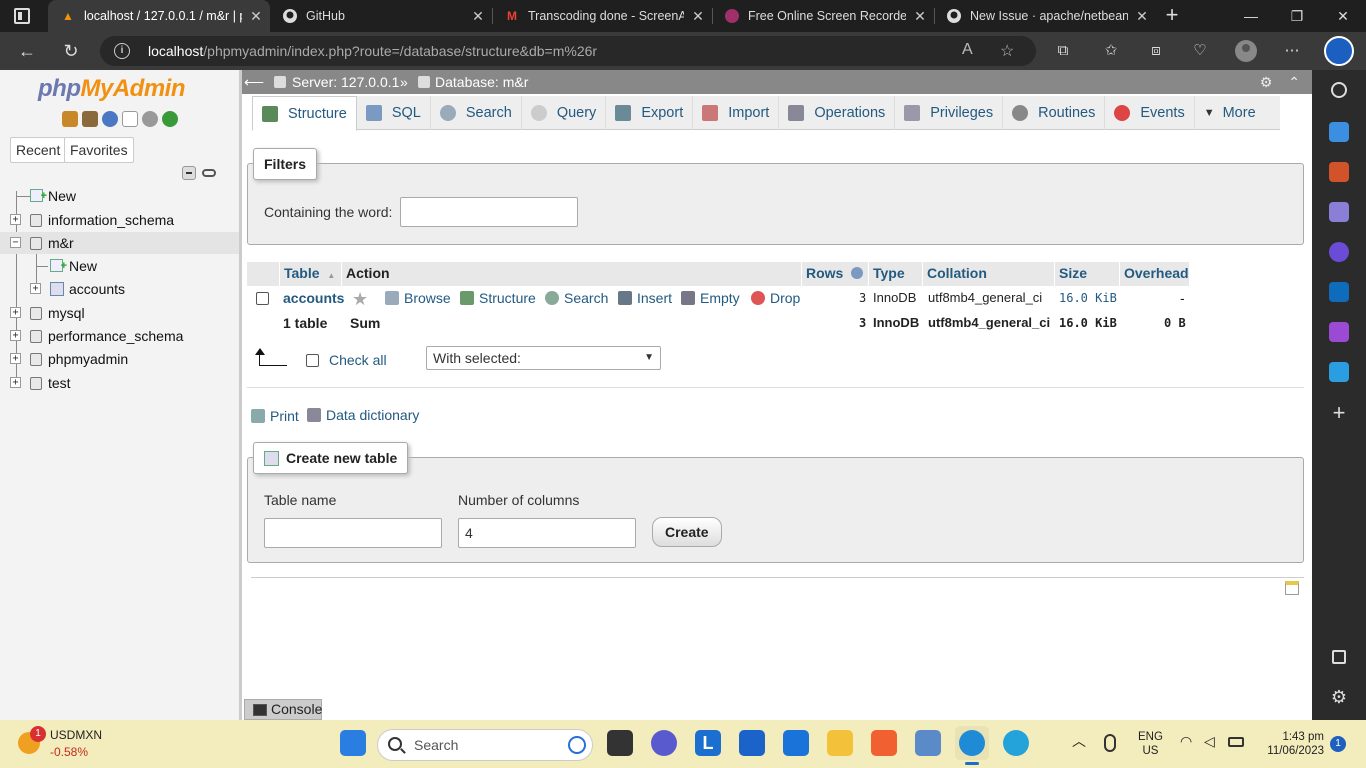 The height and width of the screenshot is (768, 1366). Describe the element at coordinates (1111, 51) in the screenshot. I see `favorites-icon: ✩` at that location.